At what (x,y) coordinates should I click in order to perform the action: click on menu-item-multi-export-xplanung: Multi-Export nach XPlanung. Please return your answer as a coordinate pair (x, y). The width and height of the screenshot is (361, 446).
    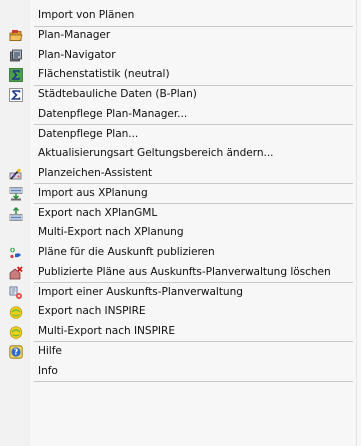
    Looking at the image, I should click on (180, 233).